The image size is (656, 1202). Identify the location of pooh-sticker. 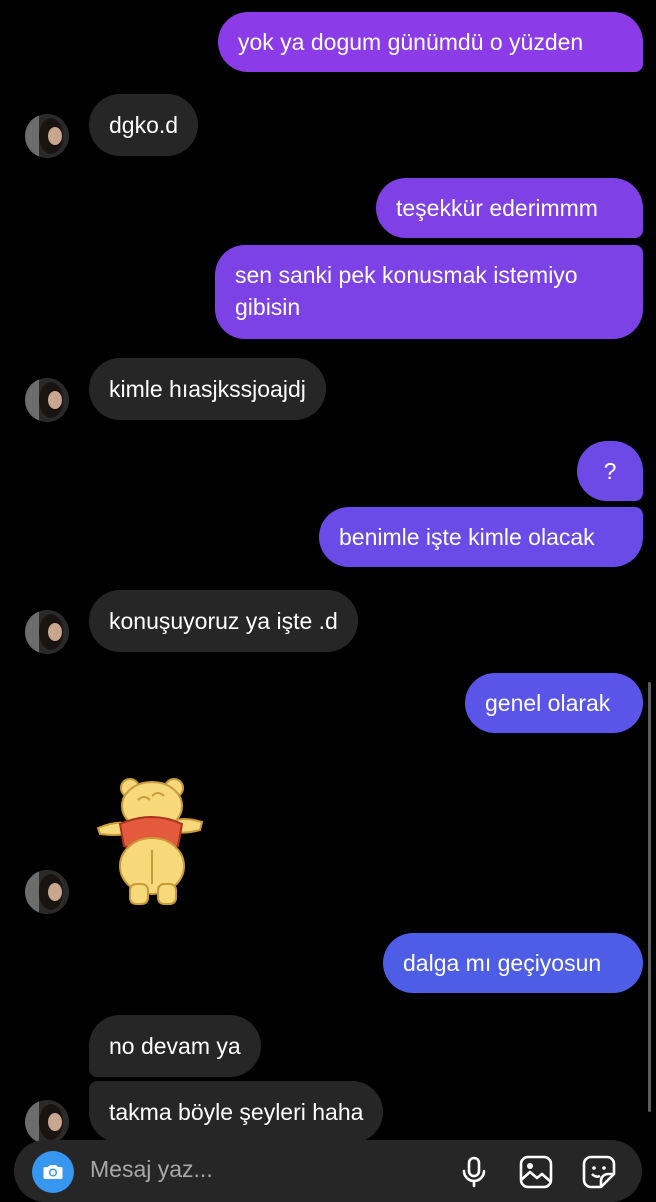
(150, 840).